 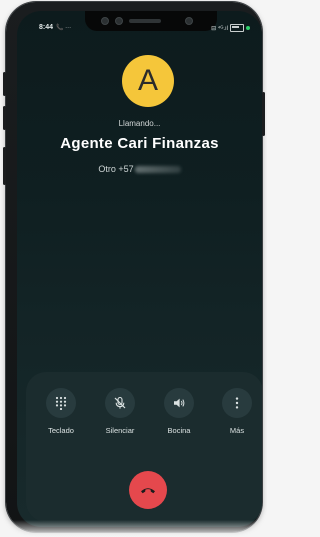 I want to click on mute-label: Silenciar, so click(x=120, y=430).